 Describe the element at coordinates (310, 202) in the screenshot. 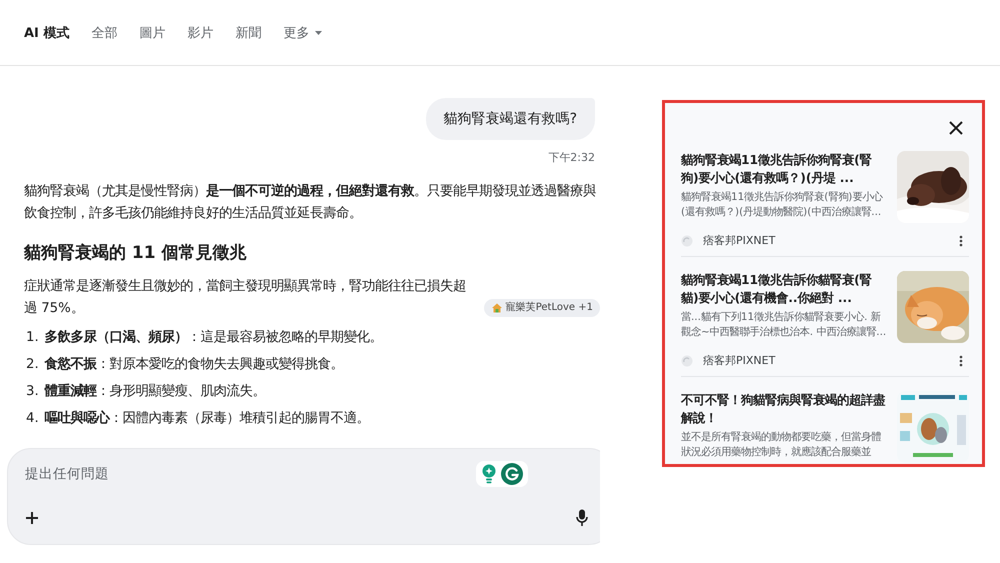

I see `answer-paragraph: 貓狗腎衰竭（尤其是慢性腎病）是一個不可逆的過程，但絕對還有救。只要能早期發現並透過醫療與飲食控制，許多毛孩仍能維持良好的生活品質並延長壽命。` at that location.